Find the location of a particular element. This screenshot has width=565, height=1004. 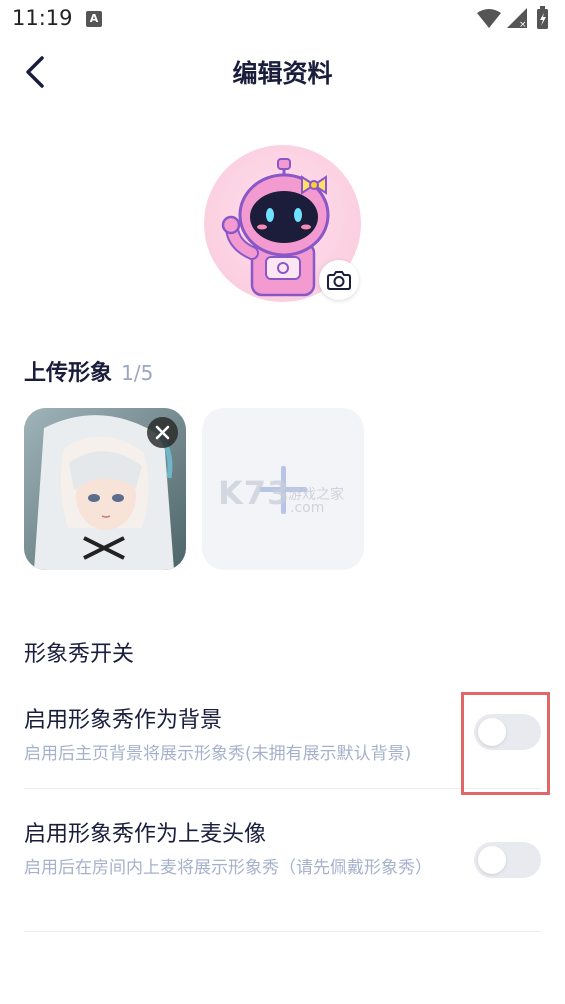

show-toggle-section-label: 形象秀开关 is located at coordinates (79, 654).